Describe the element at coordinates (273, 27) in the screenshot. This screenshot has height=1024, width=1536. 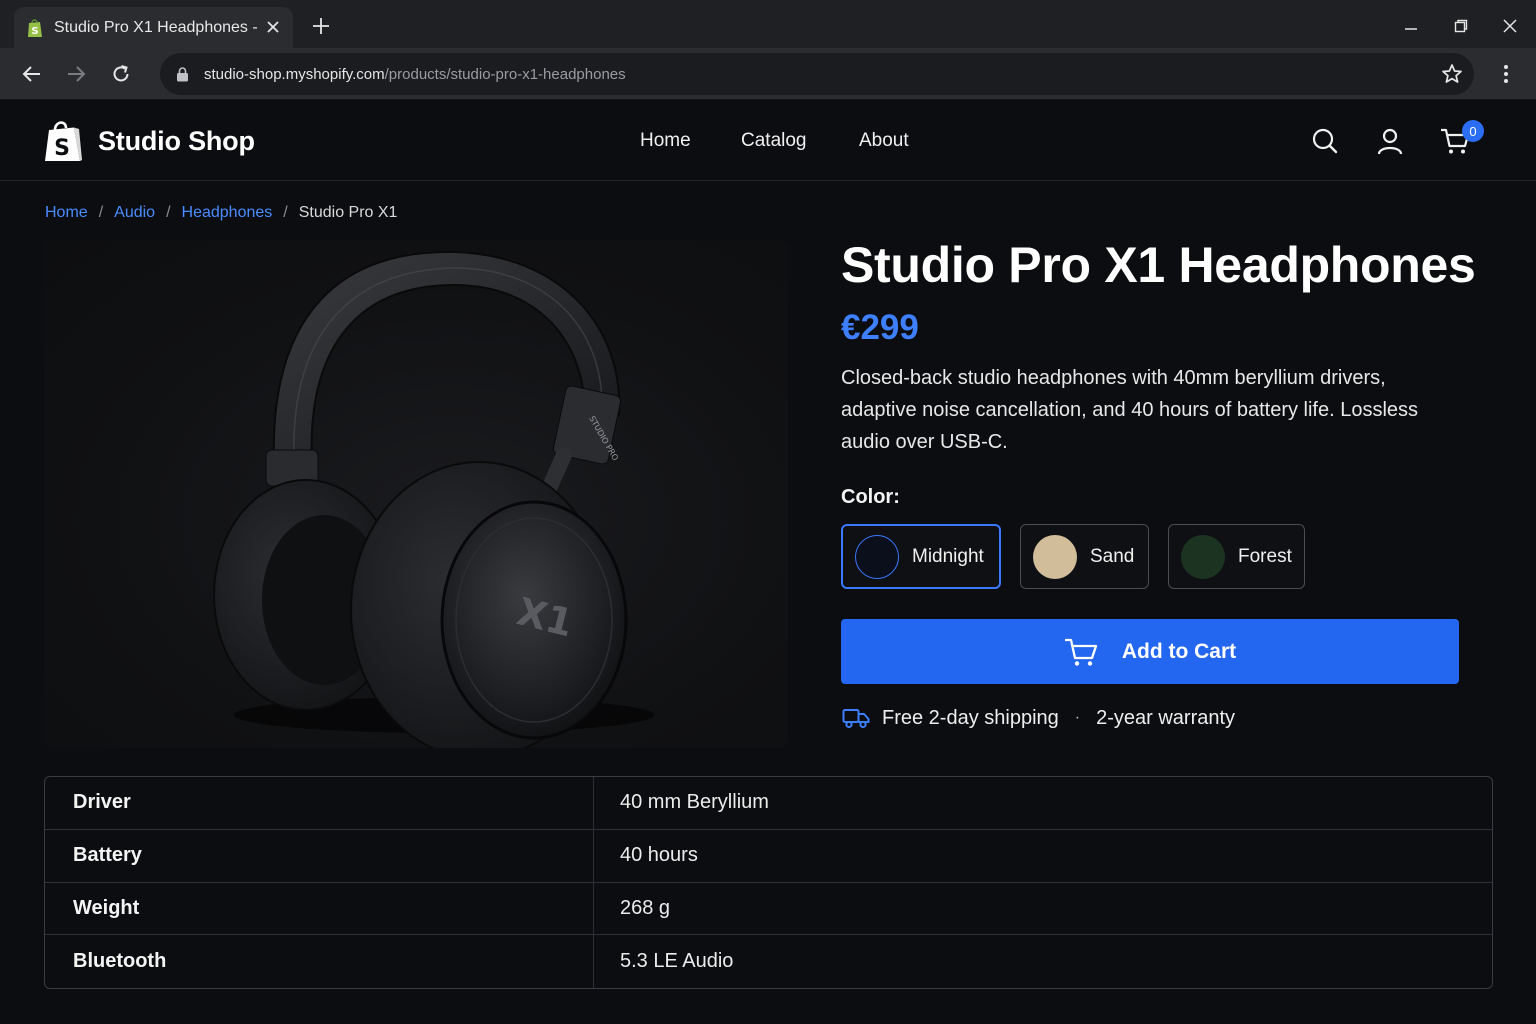
I see `close-tab-icon` at that location.